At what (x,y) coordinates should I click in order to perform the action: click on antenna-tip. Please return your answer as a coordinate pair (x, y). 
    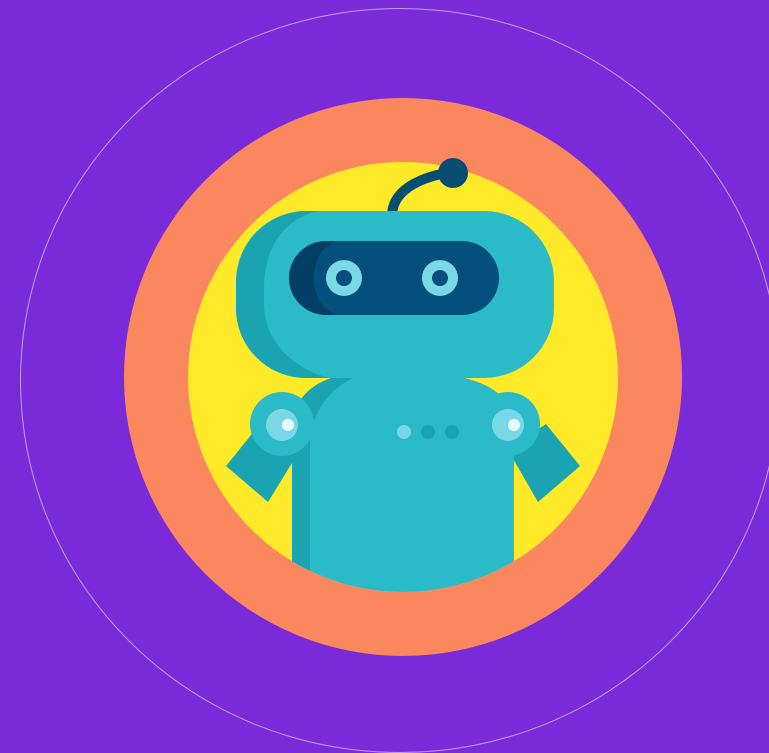
    Looking at the image, I should click on (453, 173).